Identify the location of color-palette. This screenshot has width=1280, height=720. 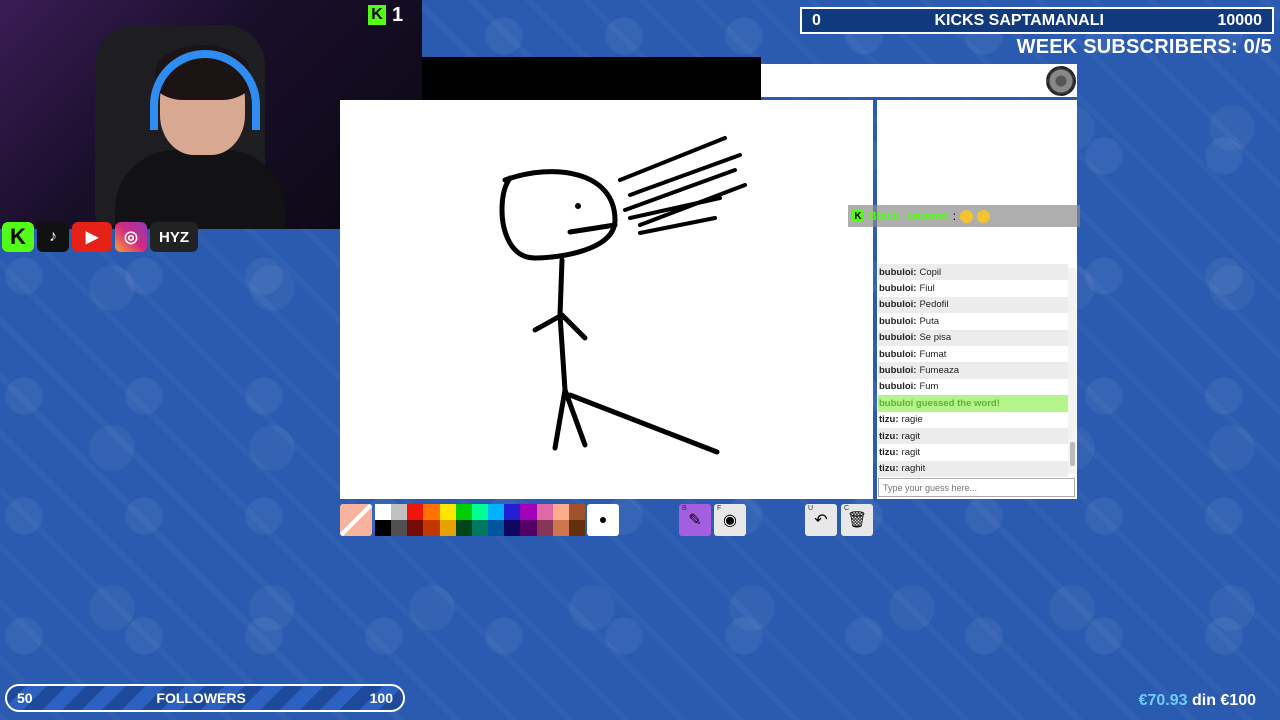
(480, 520).